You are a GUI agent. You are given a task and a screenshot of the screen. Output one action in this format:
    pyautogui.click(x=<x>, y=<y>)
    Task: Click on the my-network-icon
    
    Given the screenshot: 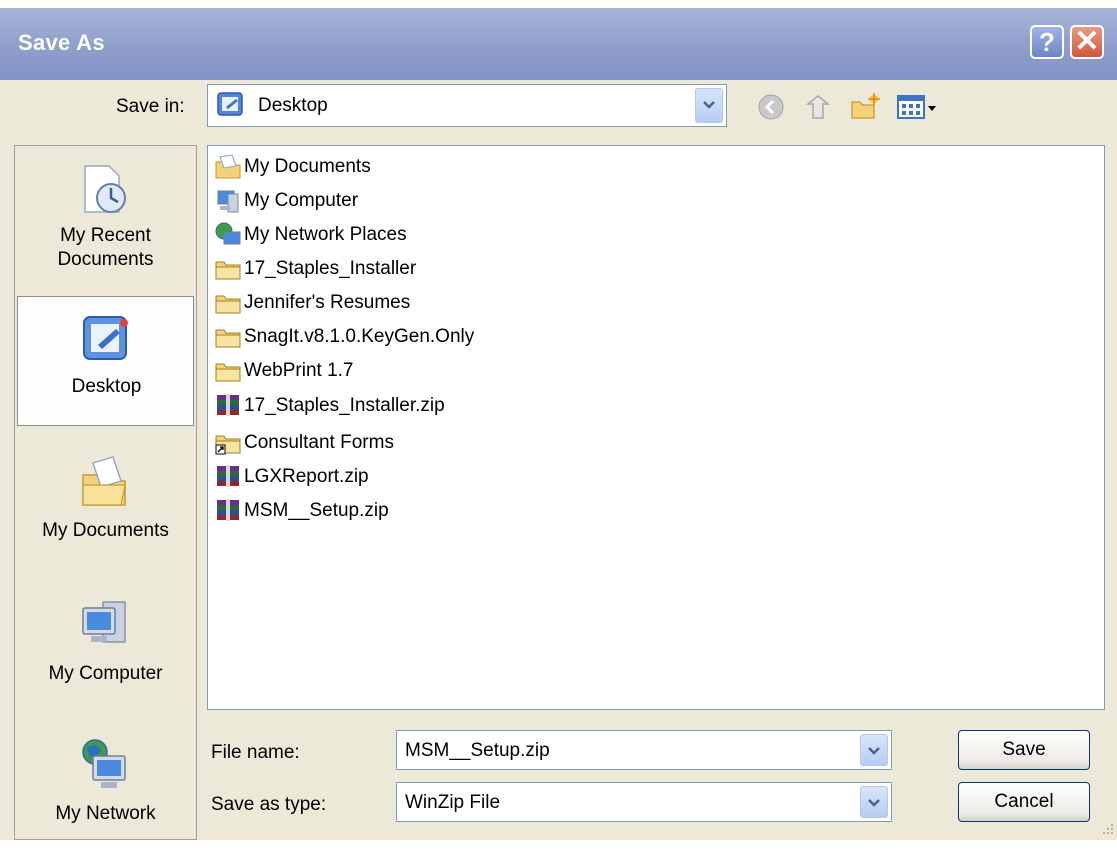 What is the action you would take?
    pyautogui.click(x=104, y=763)
    